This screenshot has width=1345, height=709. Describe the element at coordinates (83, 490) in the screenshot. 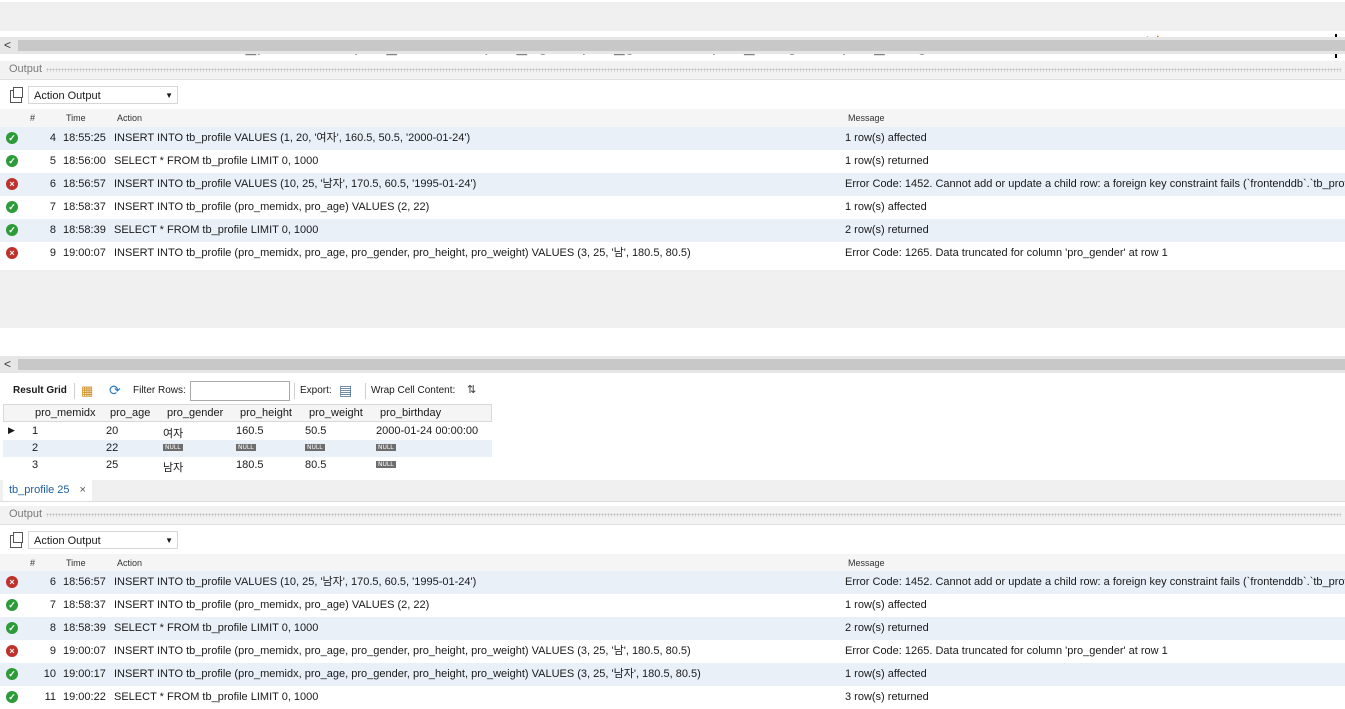

I see `close-icon: ×` at that location.